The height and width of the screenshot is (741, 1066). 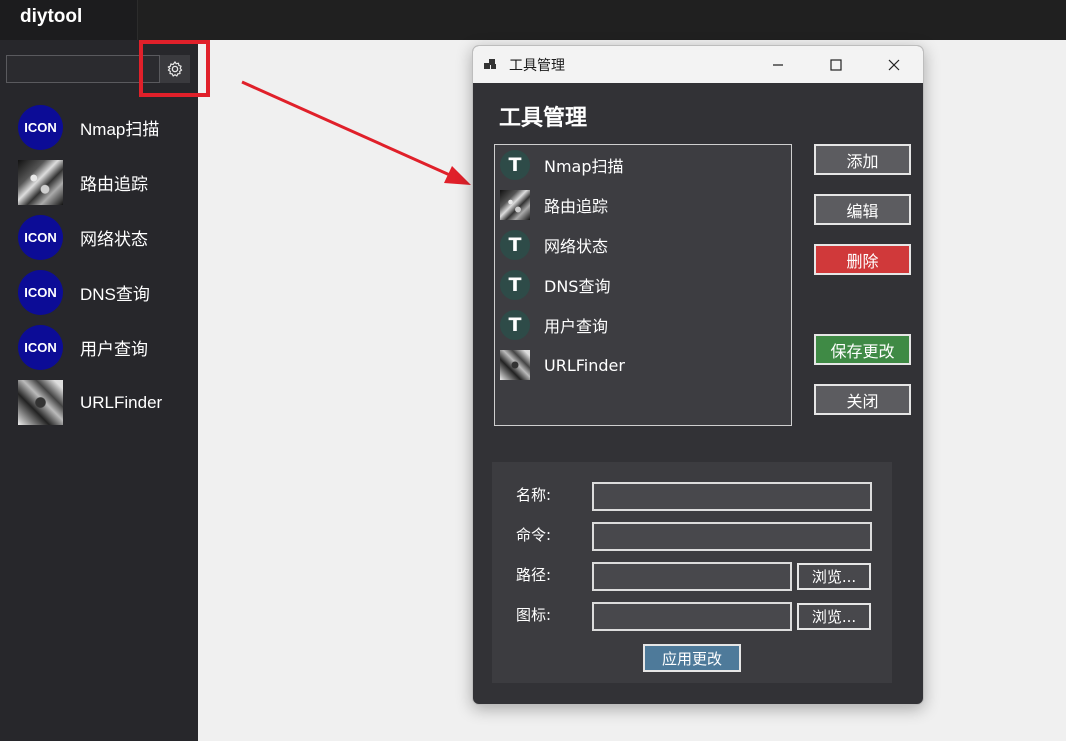 I want to click on maximize-button, so click(x=836, y=64).